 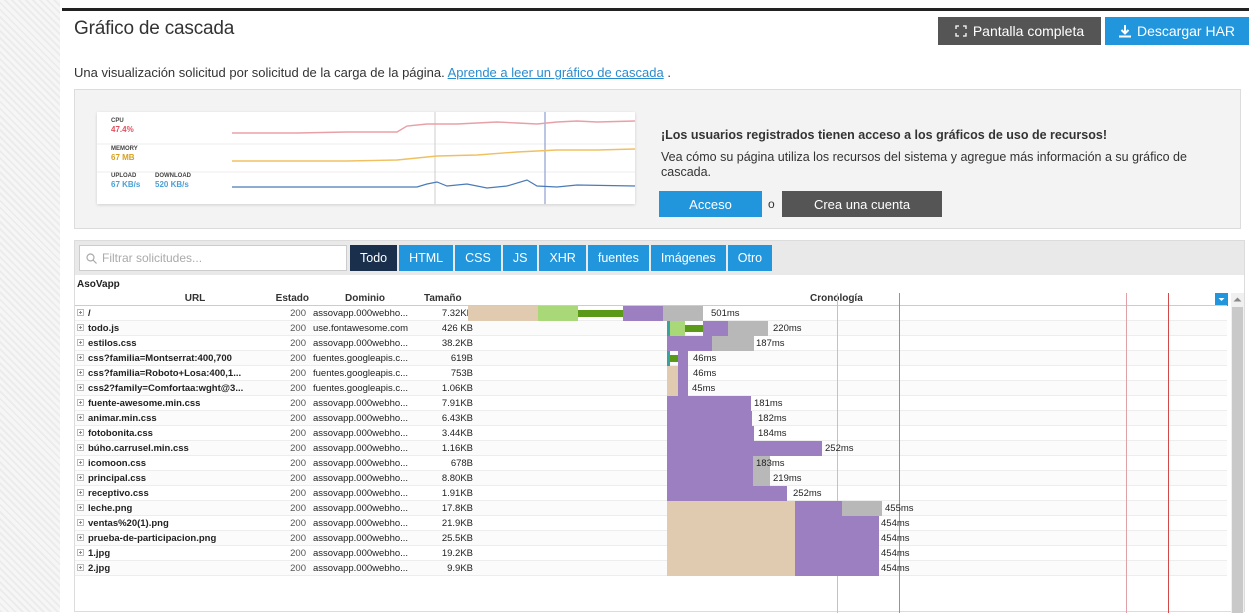 I want to click on request-size: 1.06KB, so click(x=457, y=388).